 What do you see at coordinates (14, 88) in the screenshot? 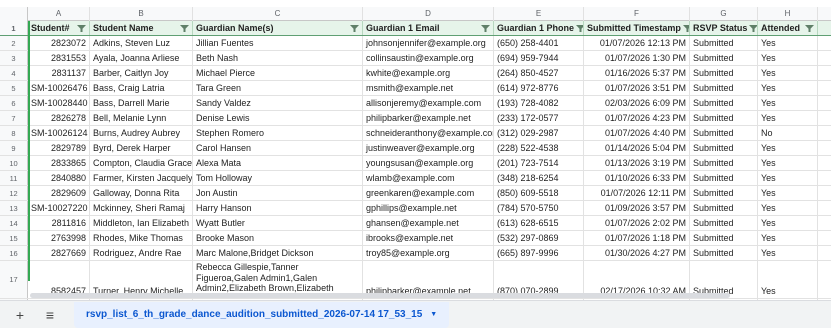
I see `row-number: 5` at bounding box center [14, 88].